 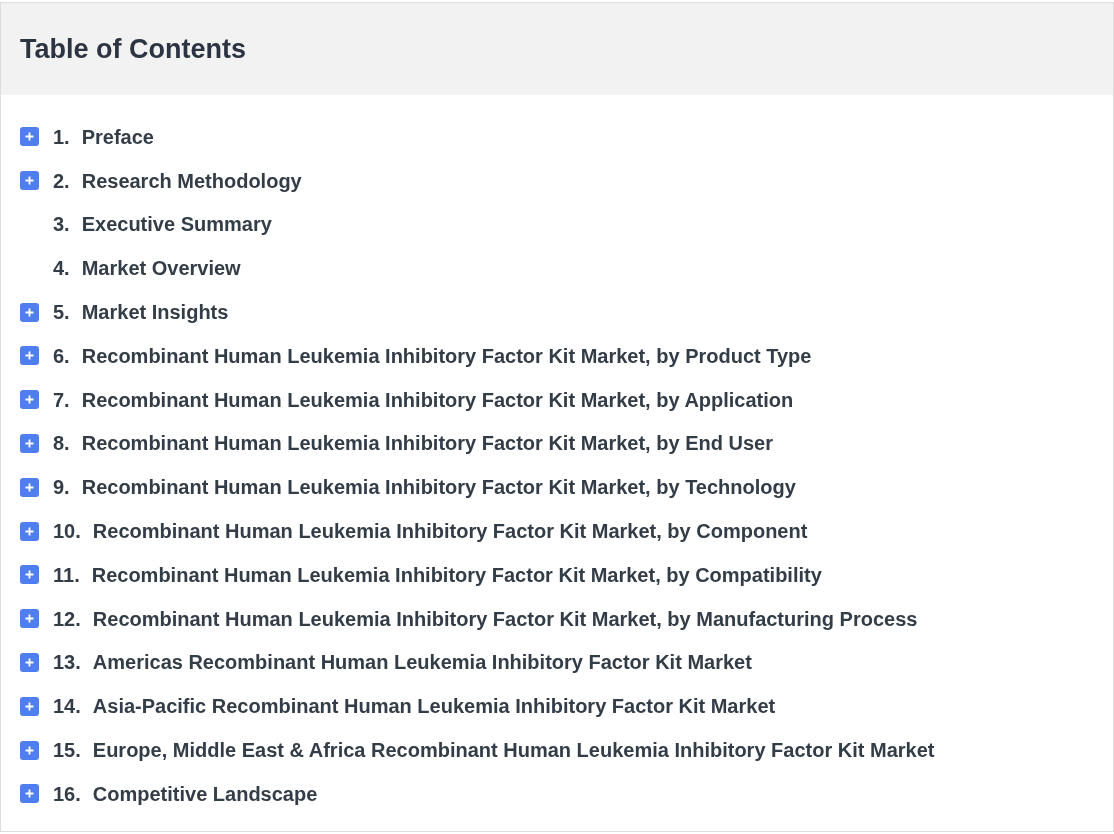 What do you see at coordinates (437, 399) in the screenshot?
I see `section-link: Recombinant Human Leukemia Inhibitory Factor Kit Market, by Application` at bounding box center [437, 399].